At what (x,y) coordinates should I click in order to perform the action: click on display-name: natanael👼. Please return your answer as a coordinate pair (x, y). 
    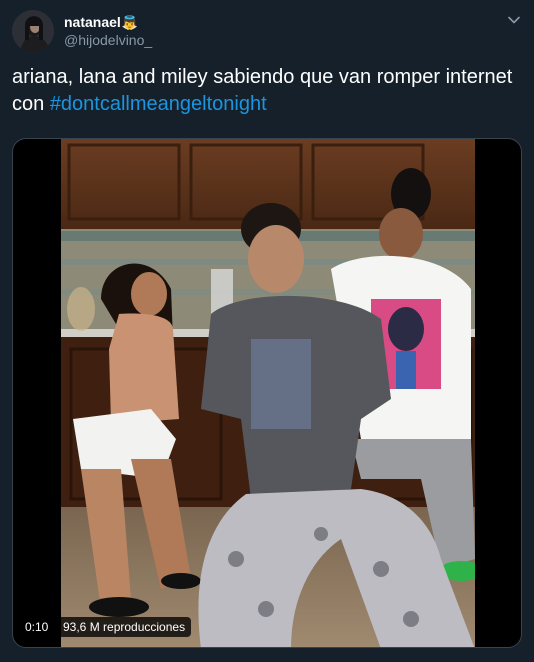
    Looking at the image, I should click on (101, 22).